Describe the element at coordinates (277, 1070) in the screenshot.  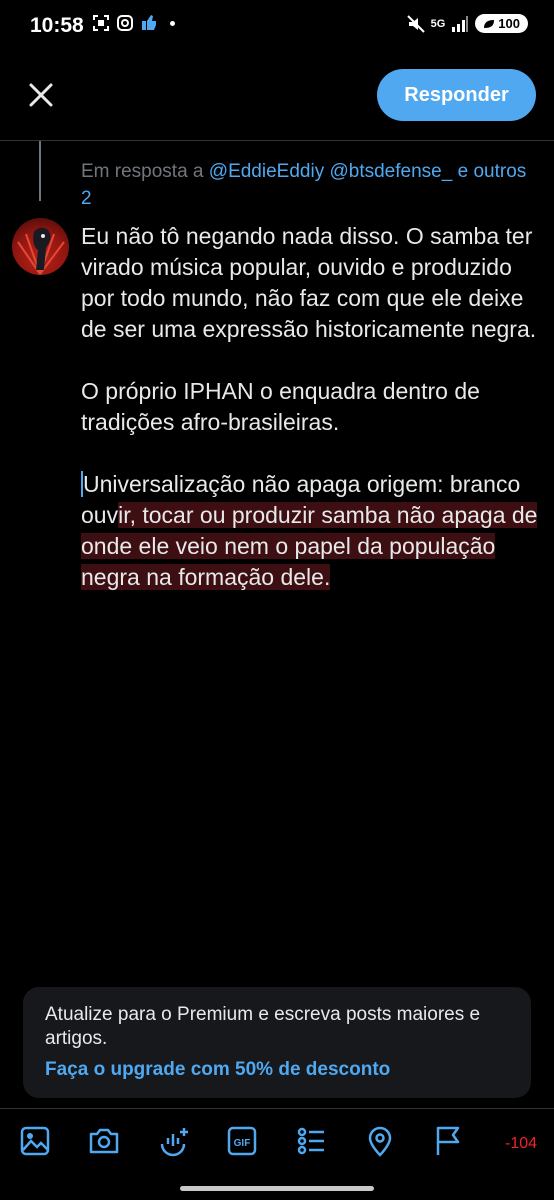
I see `premium-upgrade-link: Faça o upgrade com 50% de desconto` at that location.